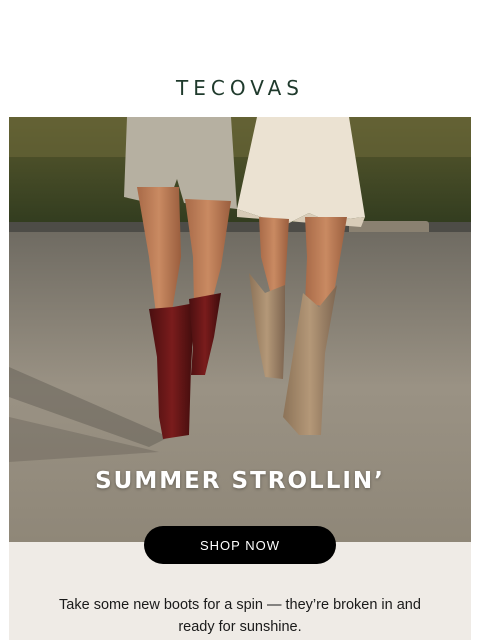 Image resolution: width=480 pixels, height=640 pixels. What do you see at coordinates (240, 481) in the screenshot?
I see `hero-title: SUMMER STROLLIN’` at bounding box center [240, 481].